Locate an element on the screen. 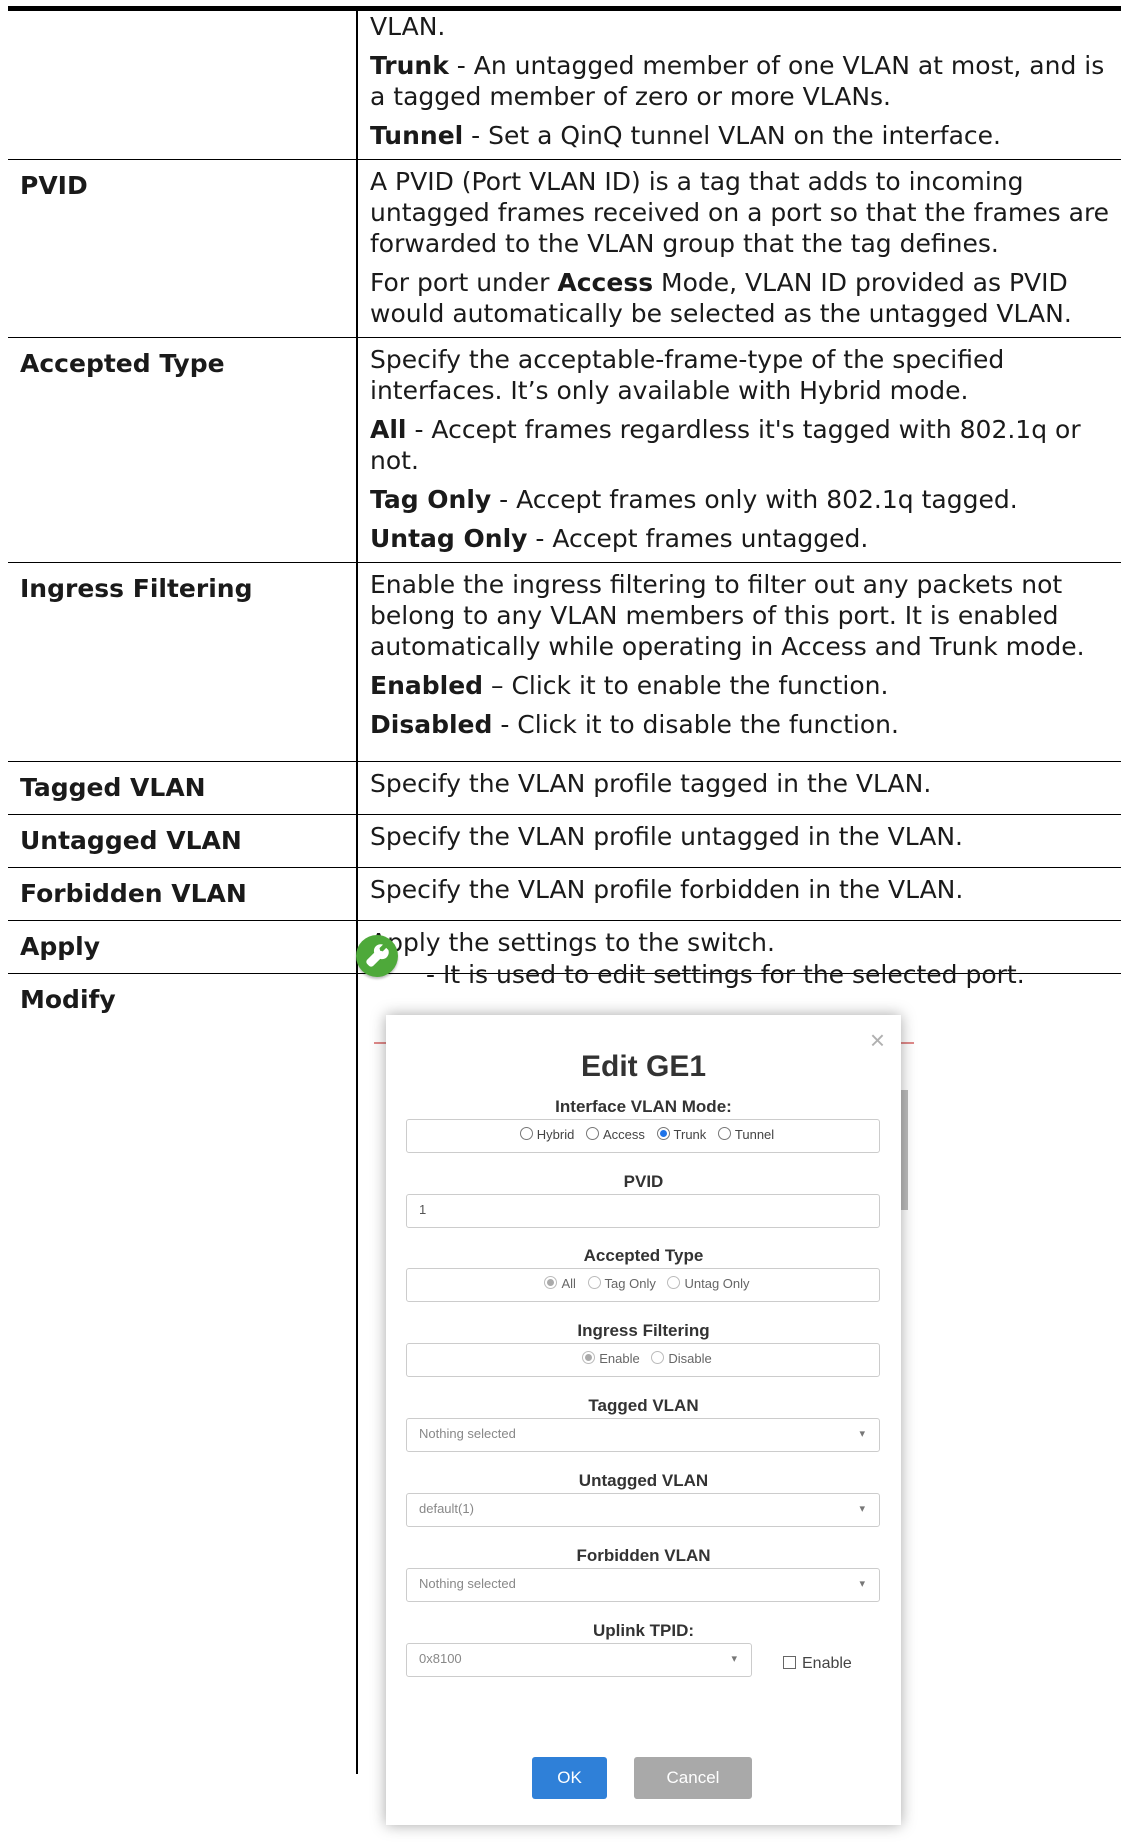 This screenshot has width=1123, height=1848. background-fragment is located at coordinates (907, 1043).